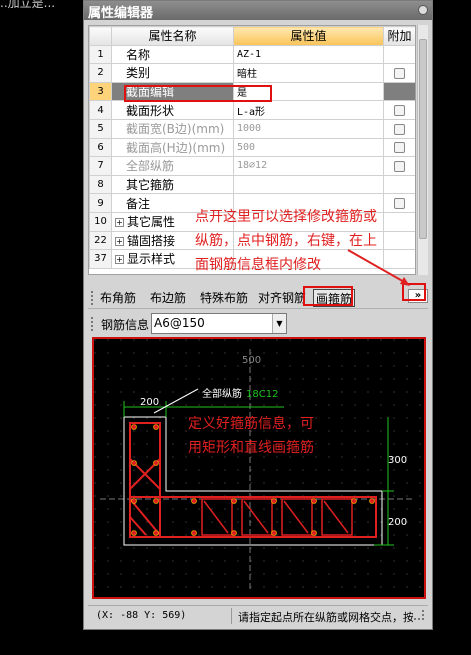 The width and height of the screenshot is (471, 655). Describe the element at coordinates (168, 298) in the screenshot. I see `edge-rebar-button: 布边筋` at that location.